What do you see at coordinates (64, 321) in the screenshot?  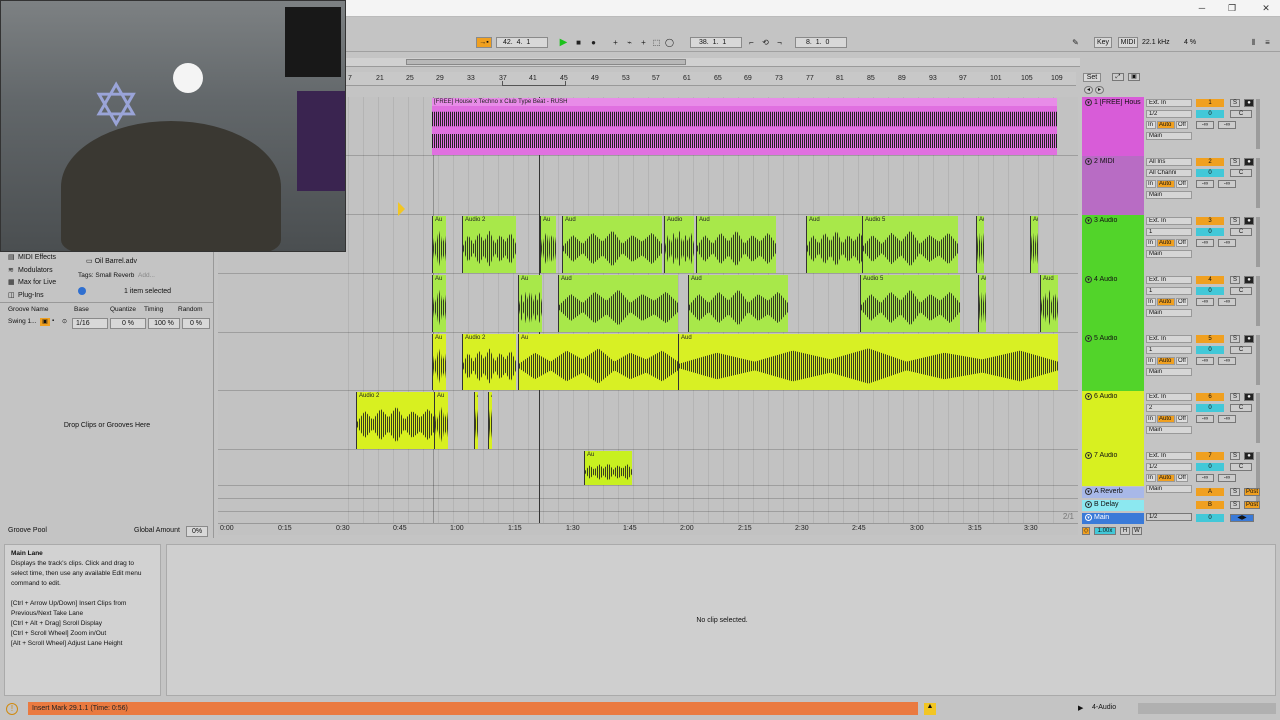 I see `groove-commit-icon: ⊙` at bounding box center [64, 321].